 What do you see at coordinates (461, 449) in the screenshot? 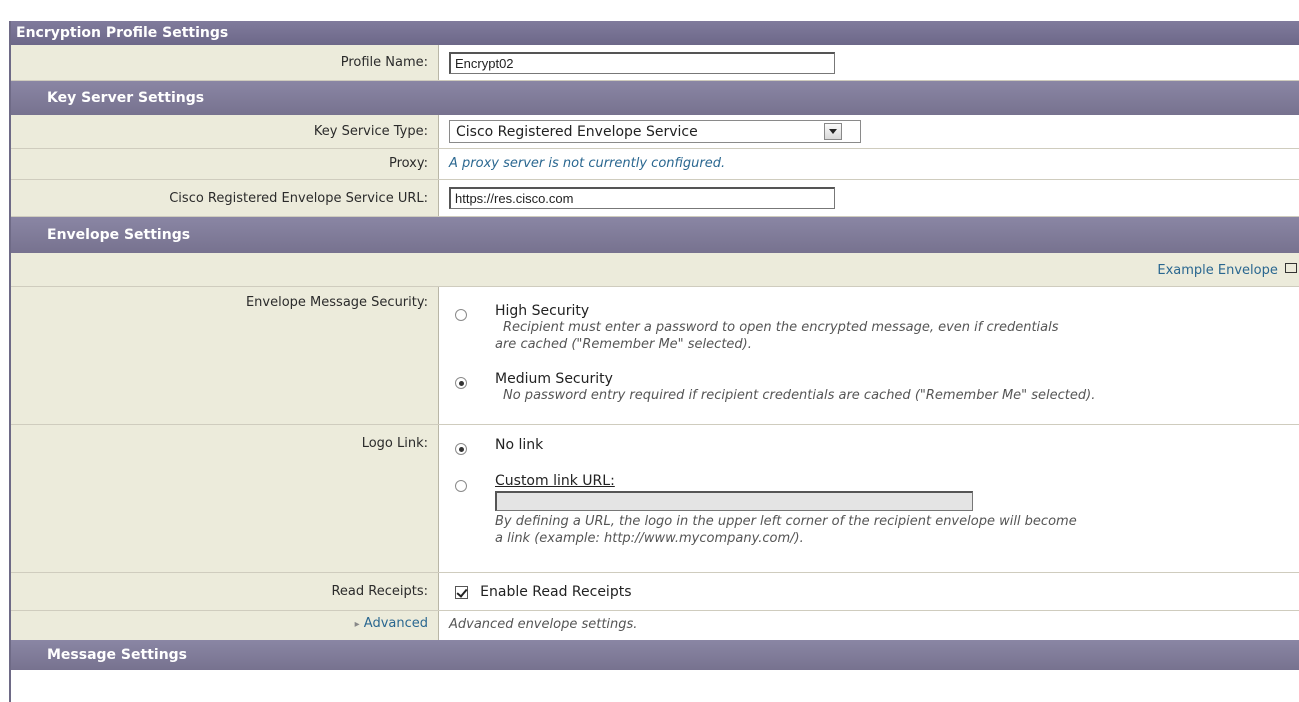
I see `no-link-radio` at bounding box center [461, 449].